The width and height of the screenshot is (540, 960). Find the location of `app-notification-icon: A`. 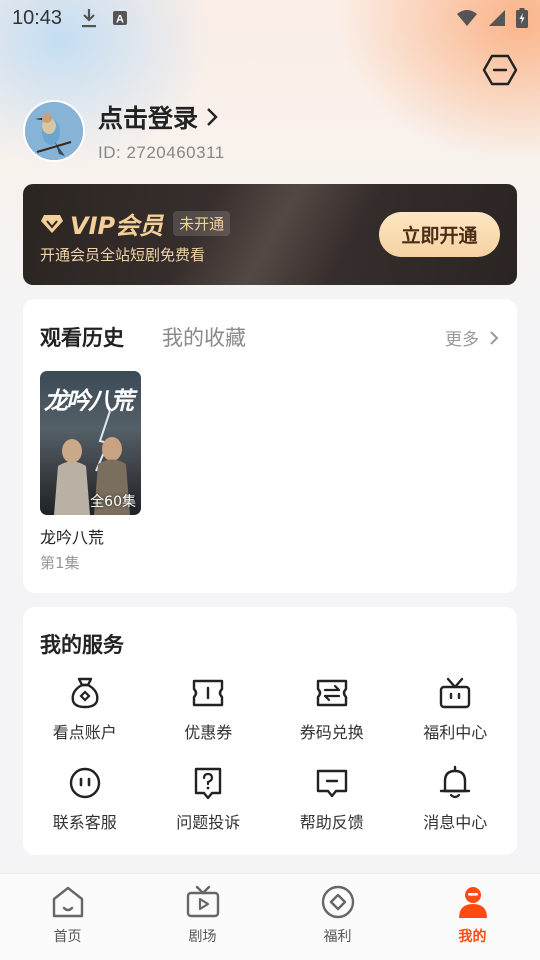

app-notification-icon: A is located at coordinates (120, 18).